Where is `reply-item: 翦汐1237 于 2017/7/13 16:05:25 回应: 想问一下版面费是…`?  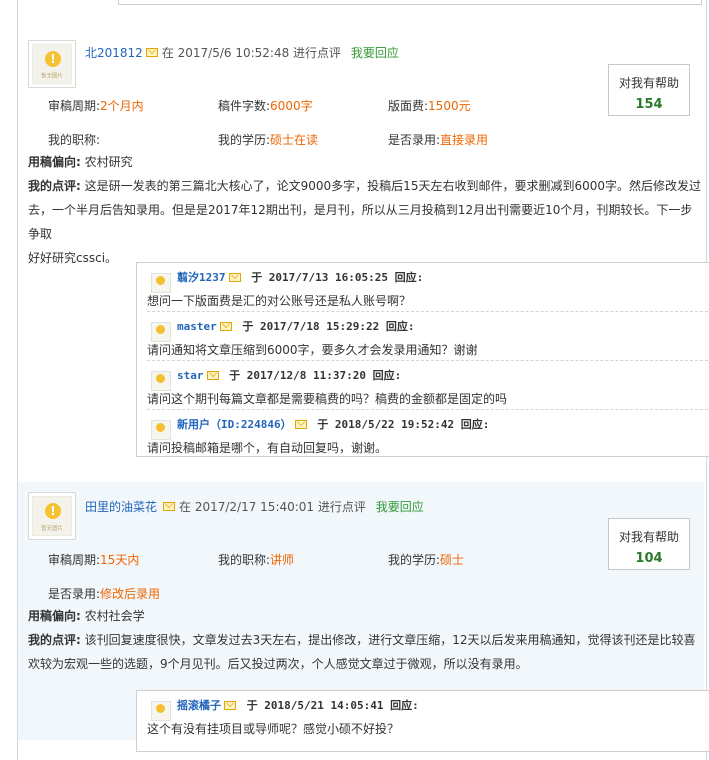 reply-item: 翦汐1237 于 2017/7/13 16:05:25 回应: 想问一下版面费是… is located at coordinates (423, 287).